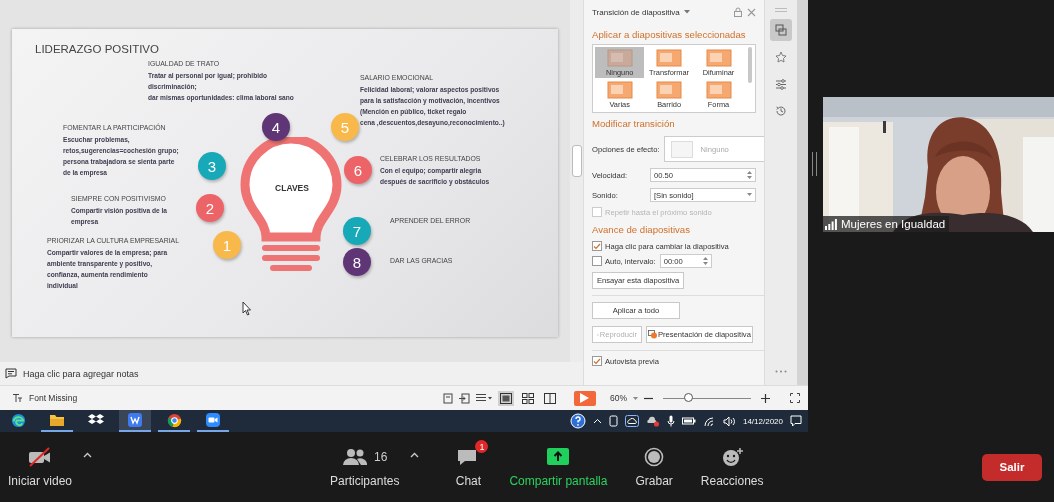 The image size is (1054, 502). What do you see at coordinates (40, 457) in the screenshot?
I see `camera-off-icon` at bounding box center [40, 457].